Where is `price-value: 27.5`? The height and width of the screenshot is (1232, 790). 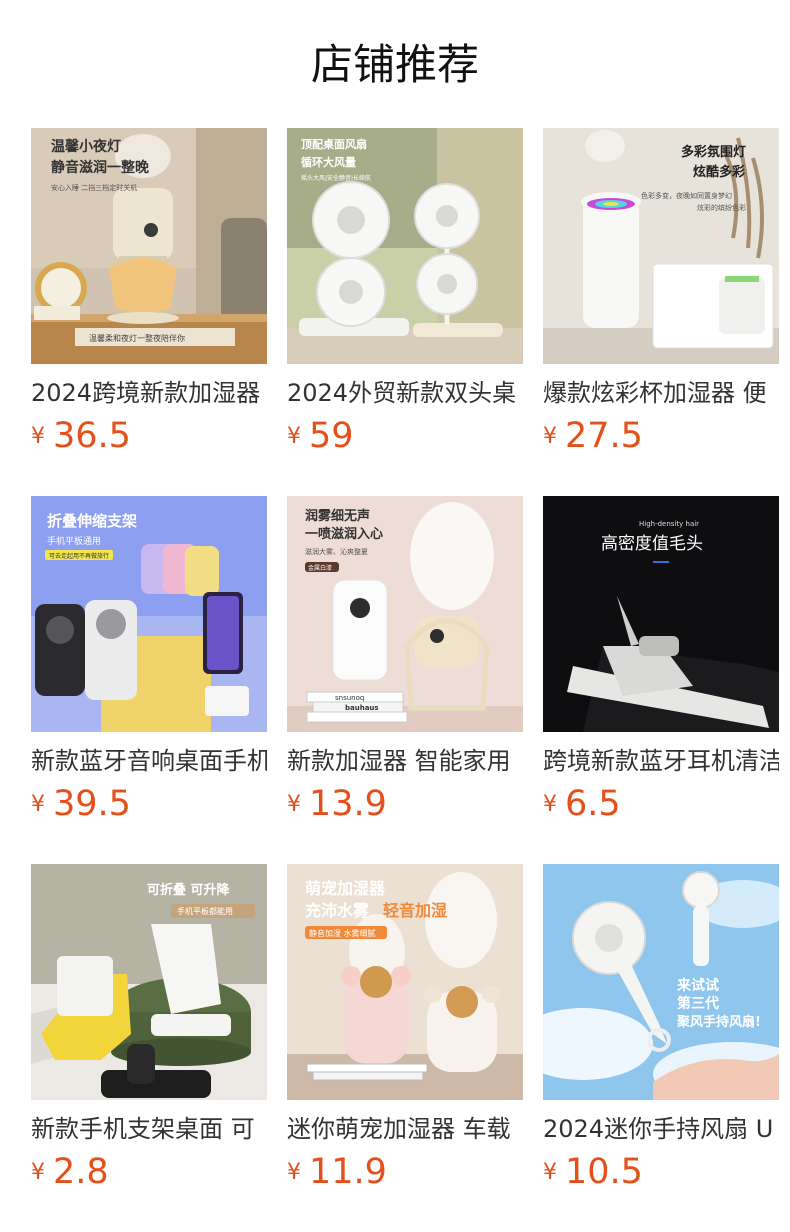
price-value: 27.5 is located at coordinates (604, 436).